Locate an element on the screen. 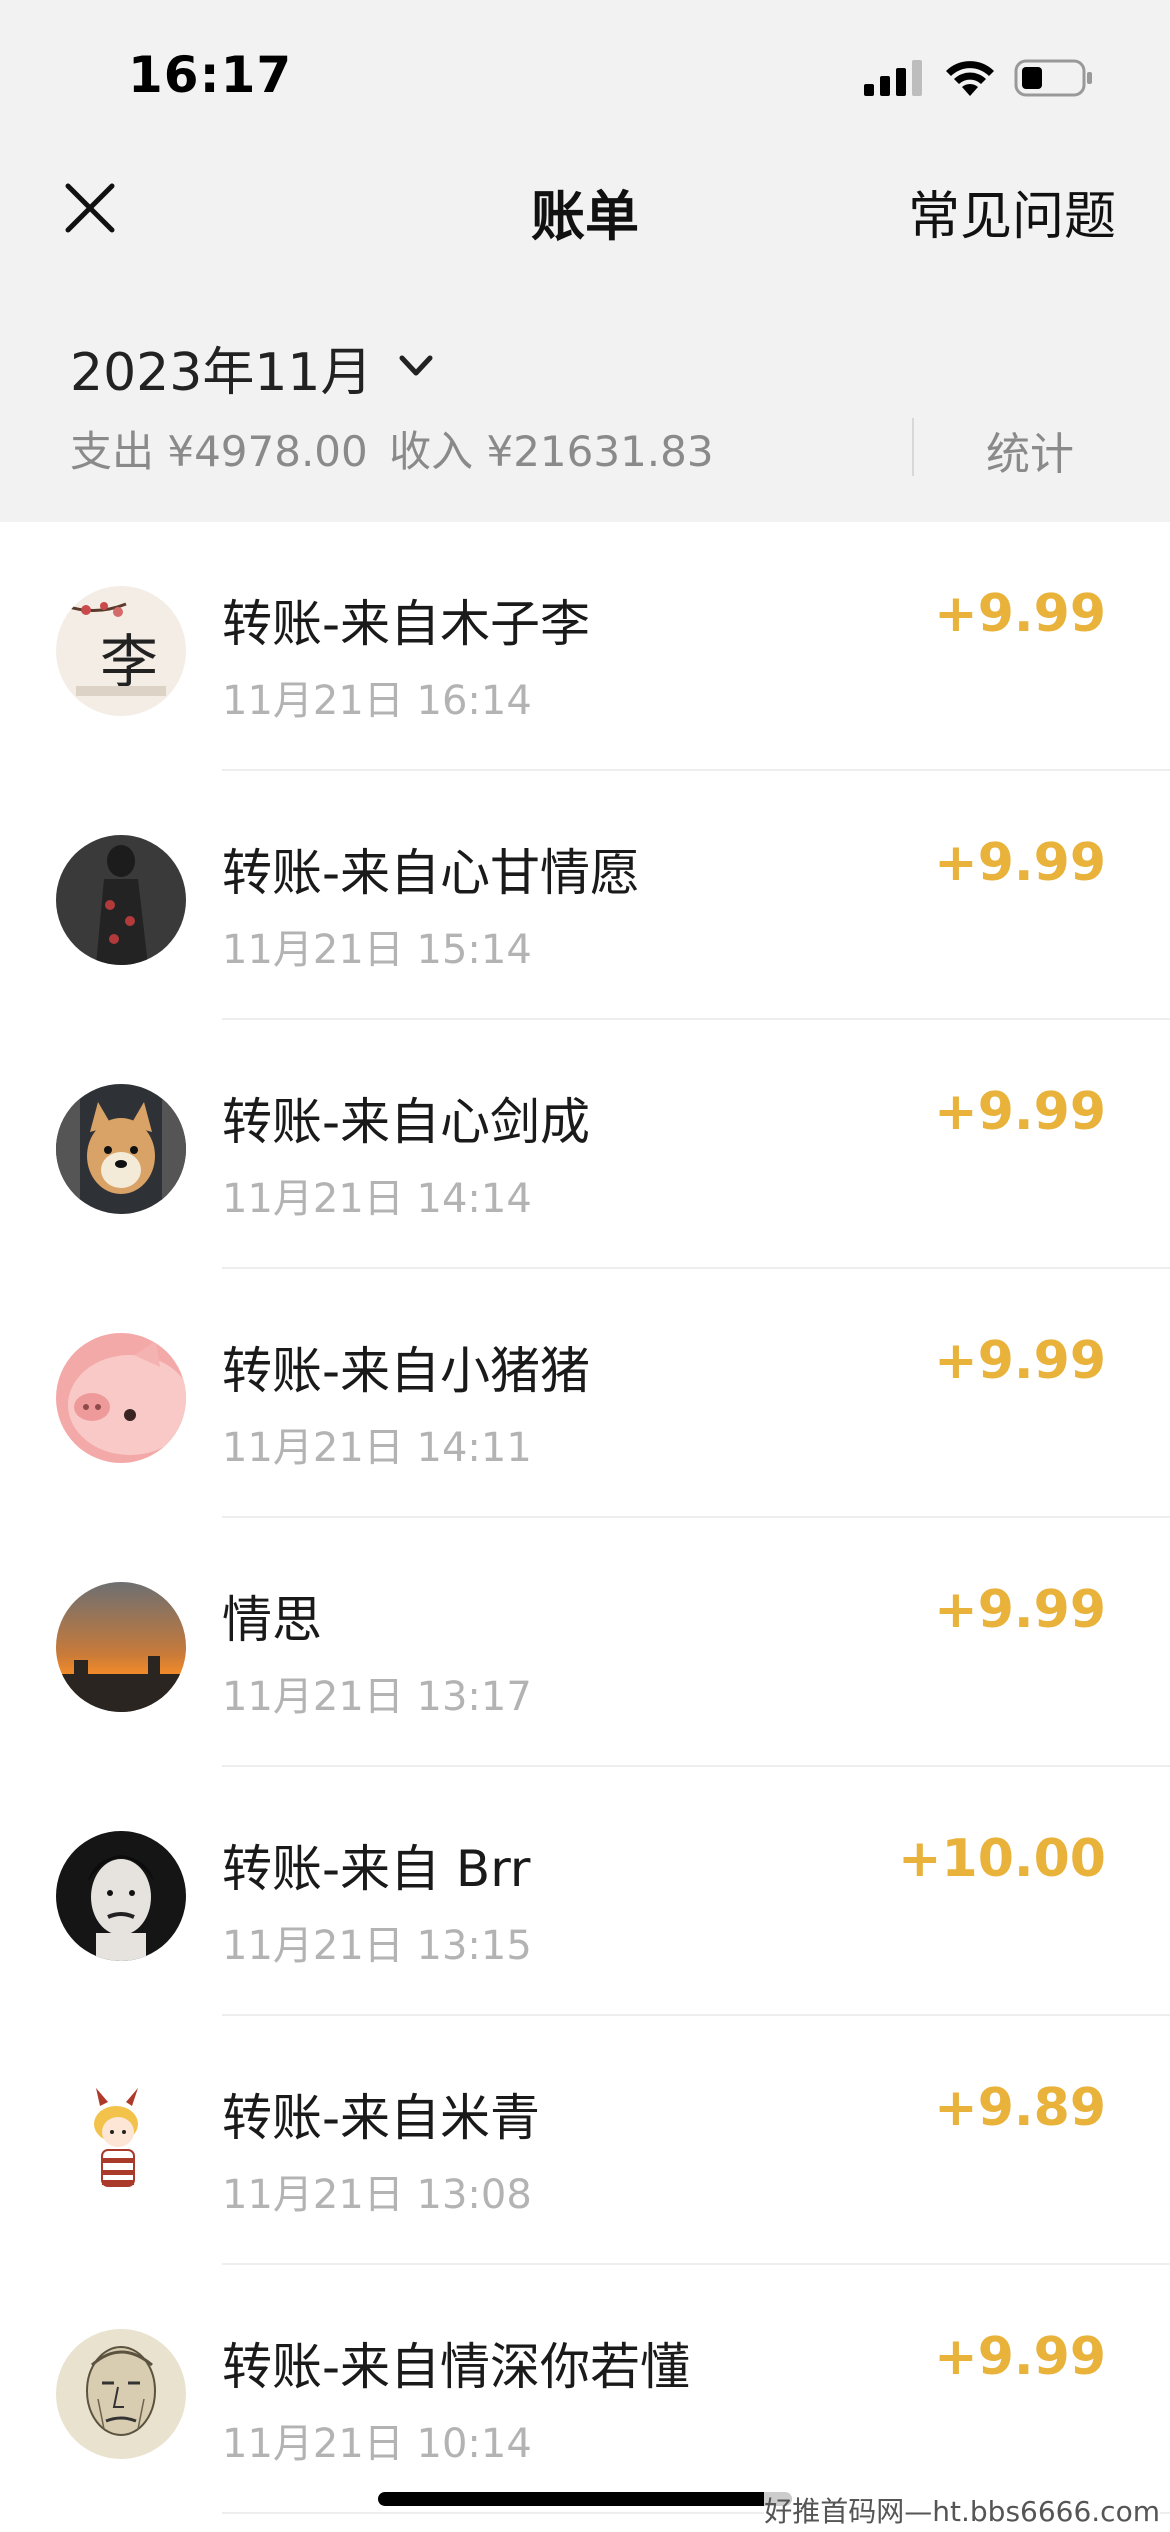  nav-bar: 账单 常见问题 is located at coordinates (585, 209).